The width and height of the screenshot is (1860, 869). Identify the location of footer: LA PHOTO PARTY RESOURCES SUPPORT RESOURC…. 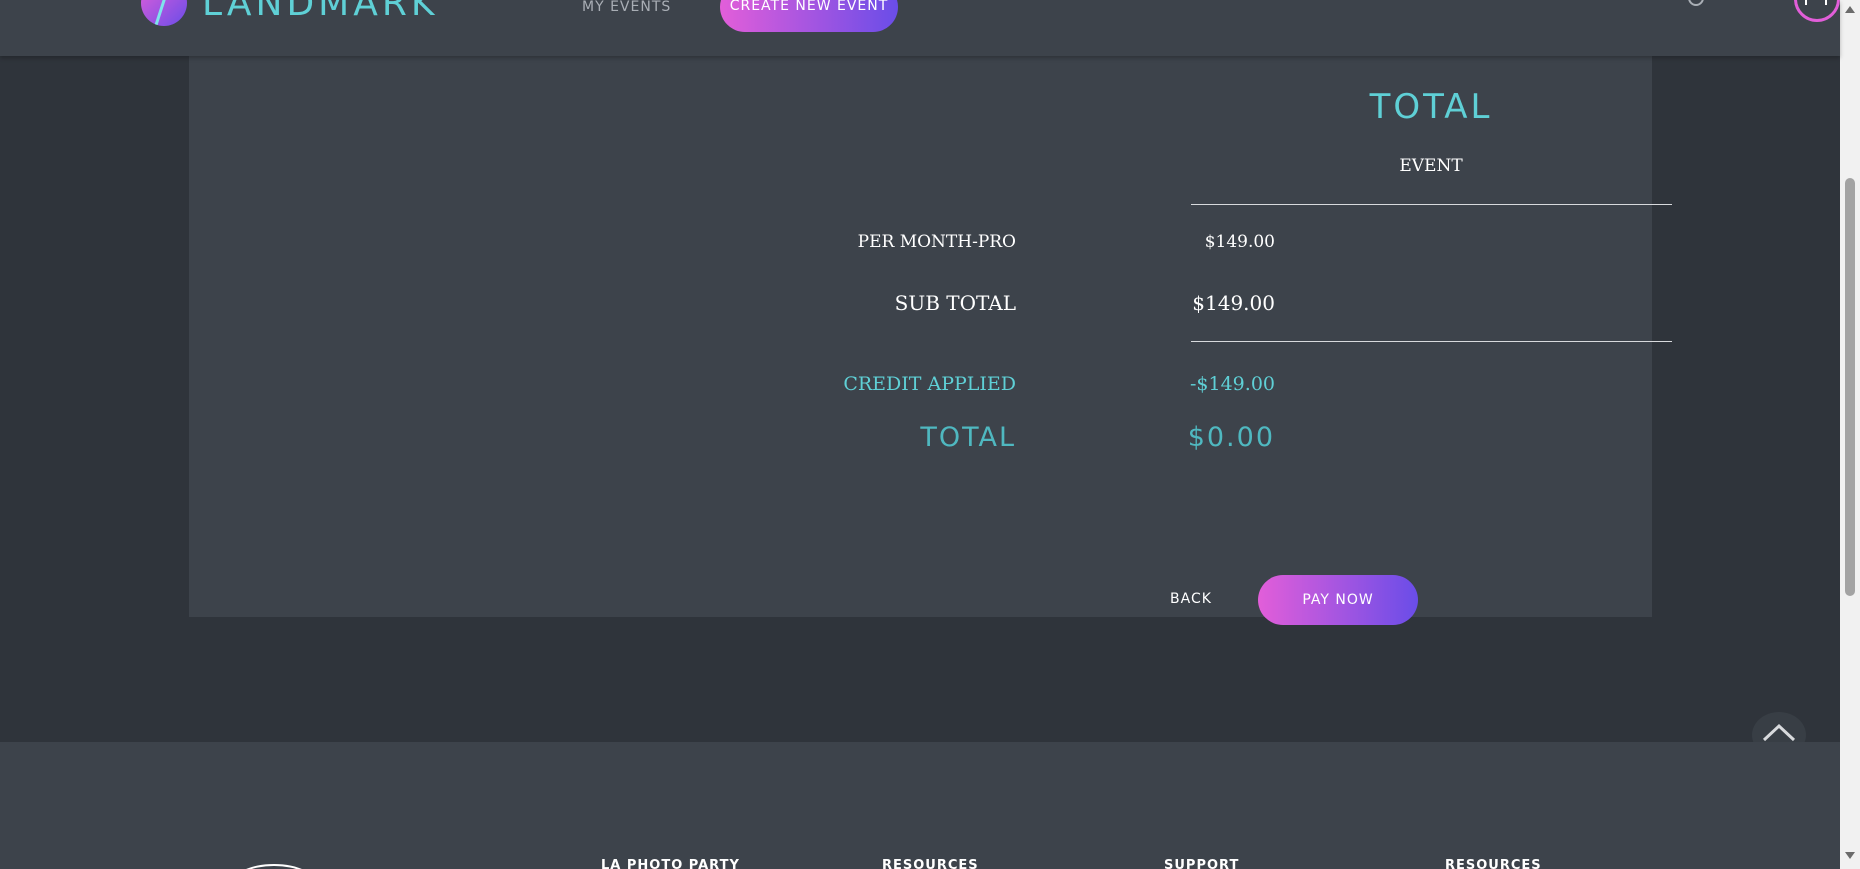
(920, 805).